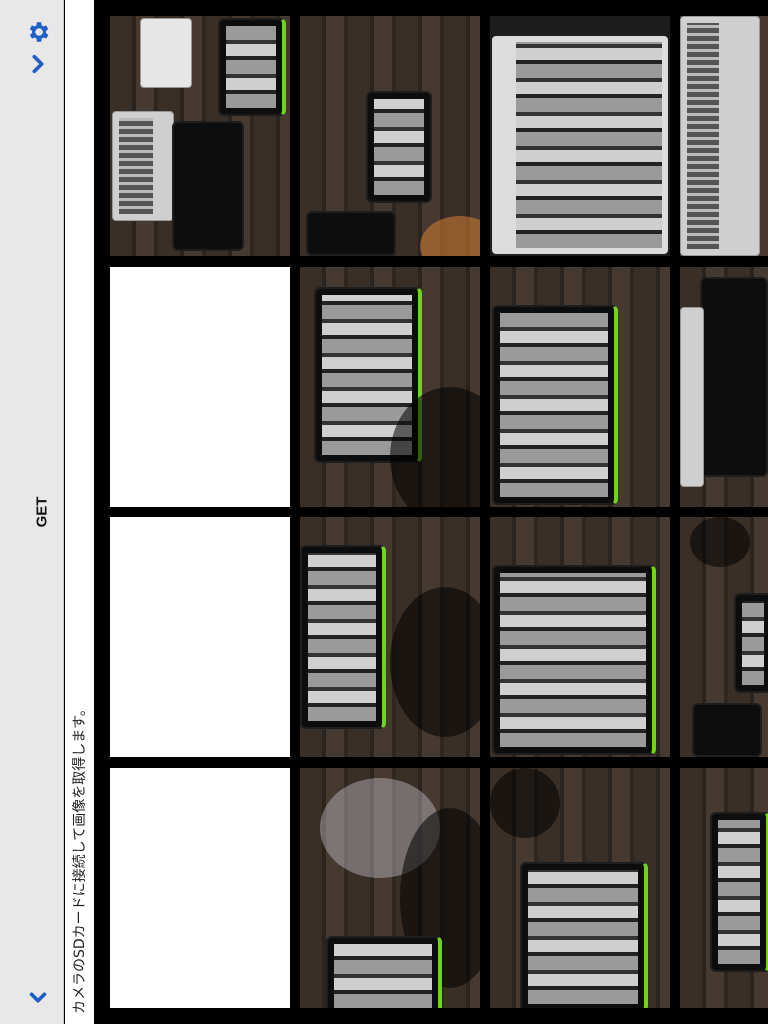 This screenshot has width=768, height=1024. What do you see at coordinates (79, 512) in the screenshot?
I see `instruction-panel: カメラのSDカードに接続して画像を取得します。` at bounding box center [79, 512].